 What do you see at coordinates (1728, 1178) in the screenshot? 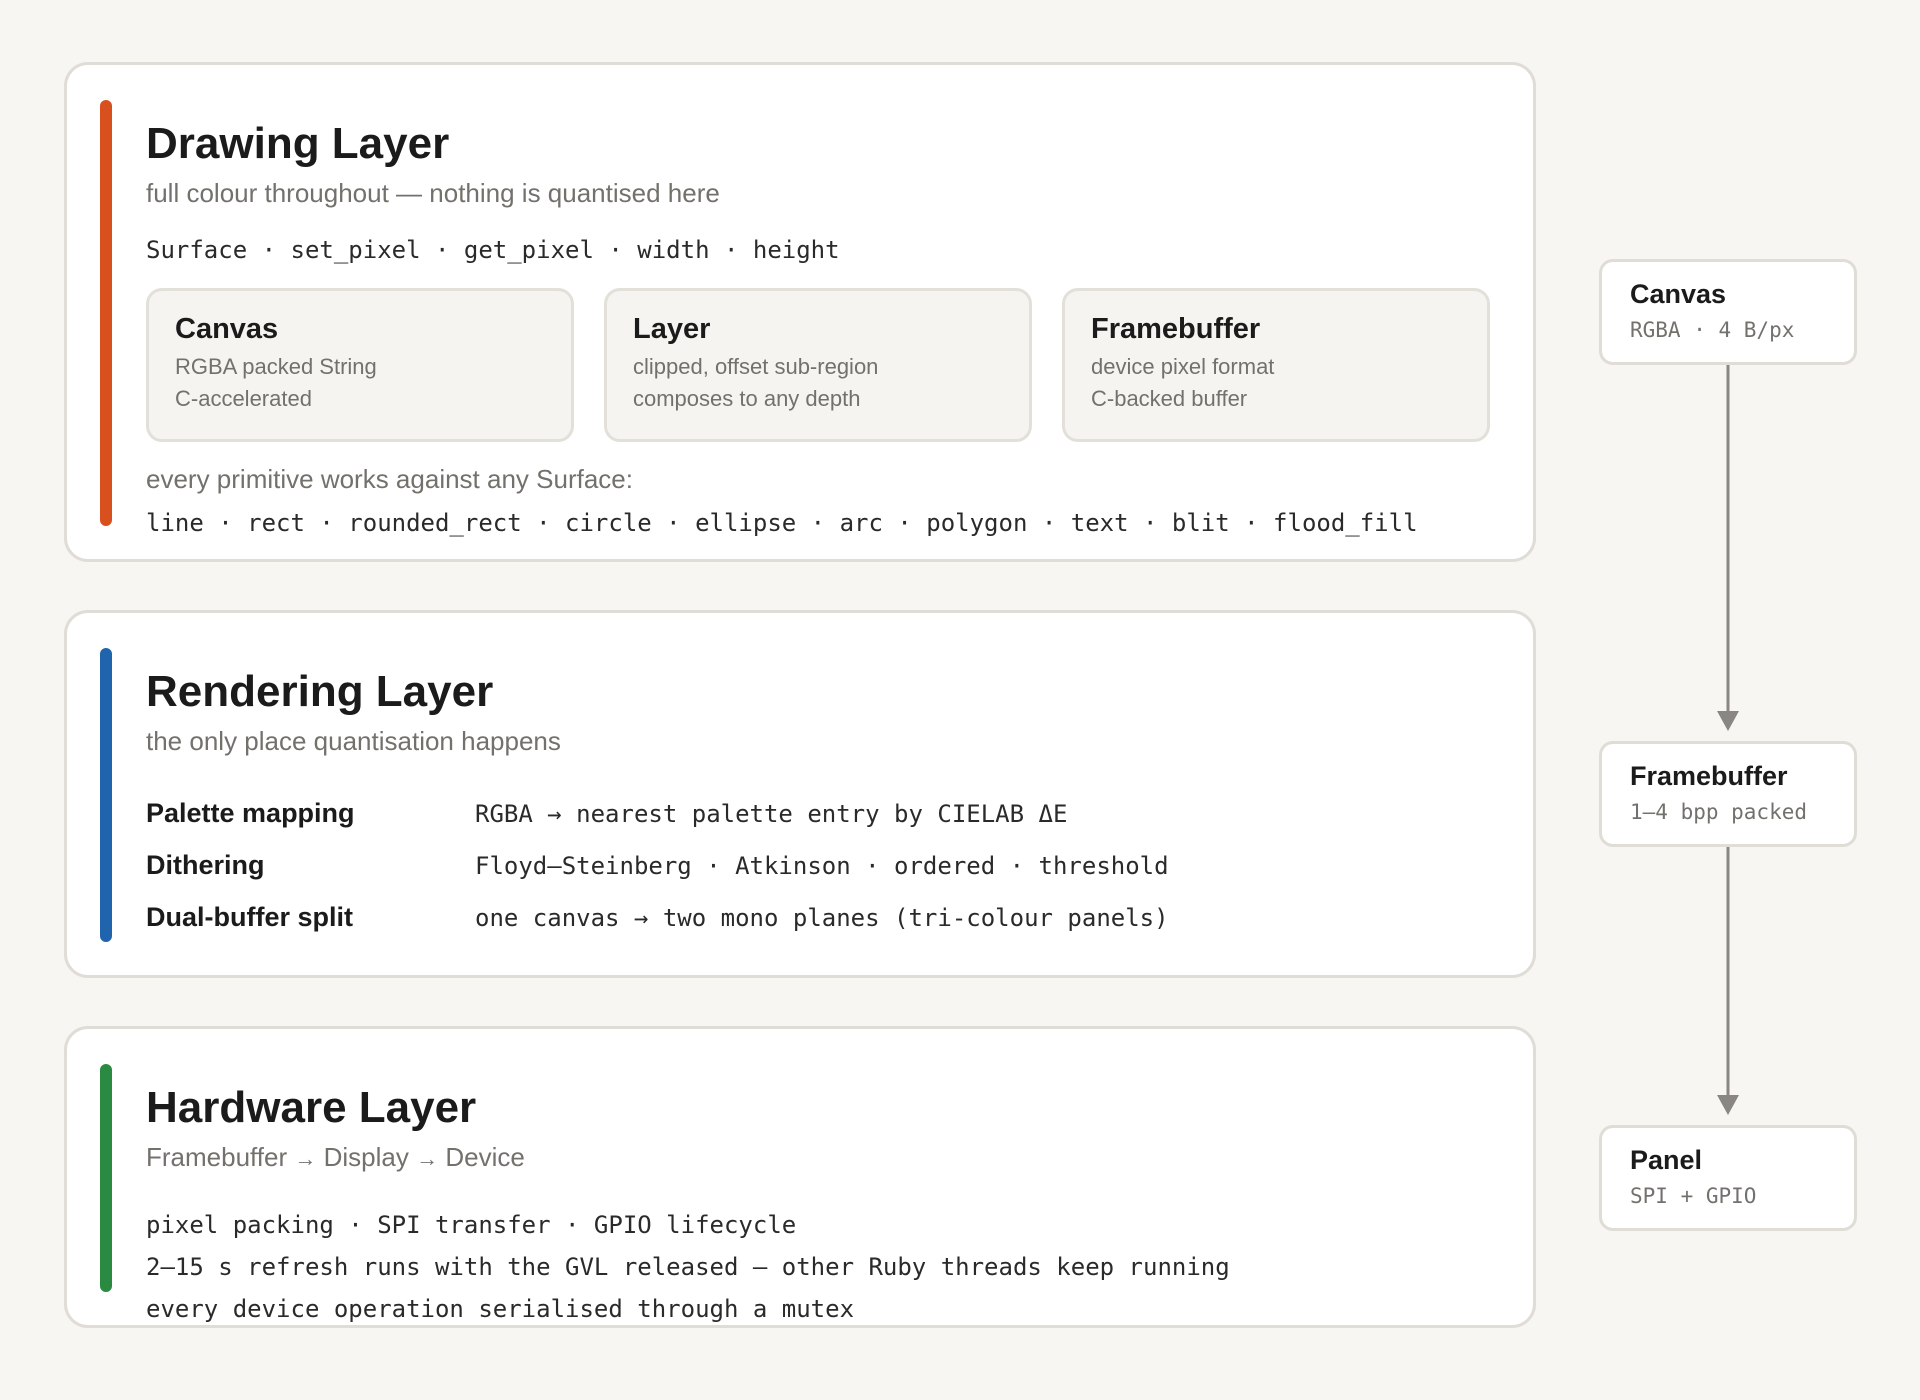
I see `flow-node-panel: Panel SPI + GPIO` at bounding box center [1728, 1178].